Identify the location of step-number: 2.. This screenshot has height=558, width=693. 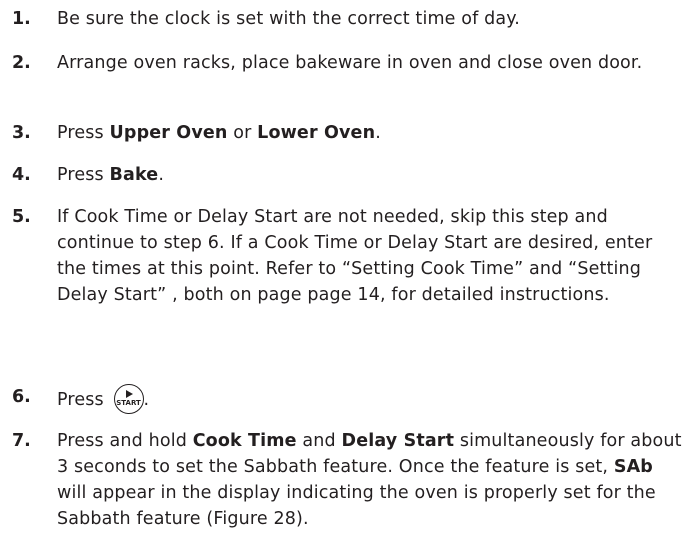
(21, 63).